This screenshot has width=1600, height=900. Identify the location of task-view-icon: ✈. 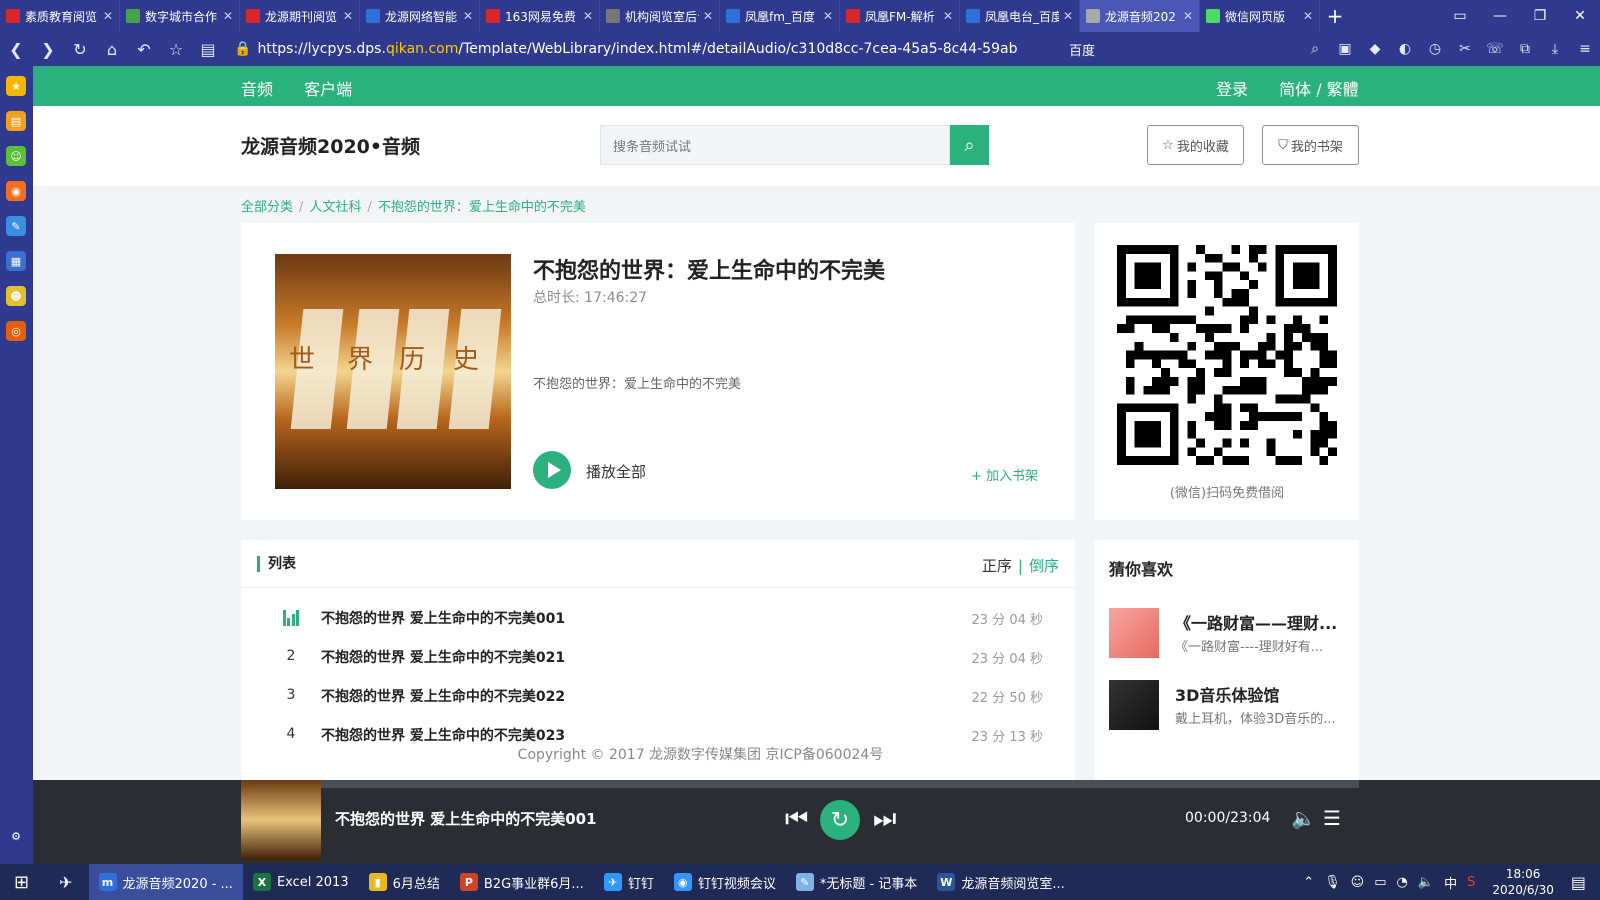
(65, 882).